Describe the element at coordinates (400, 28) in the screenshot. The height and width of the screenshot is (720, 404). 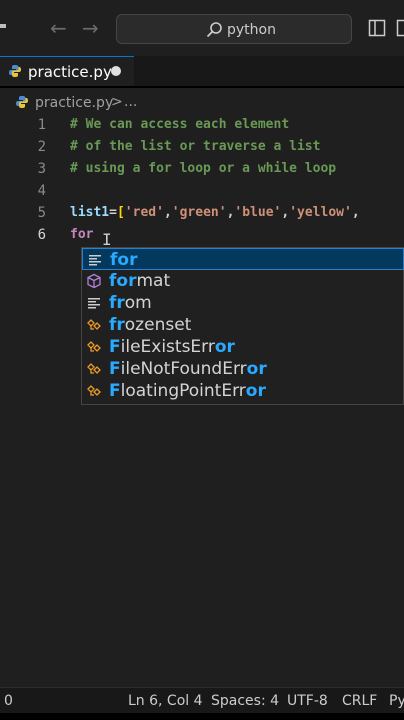
I see `toggle-panel-icon` at that location.